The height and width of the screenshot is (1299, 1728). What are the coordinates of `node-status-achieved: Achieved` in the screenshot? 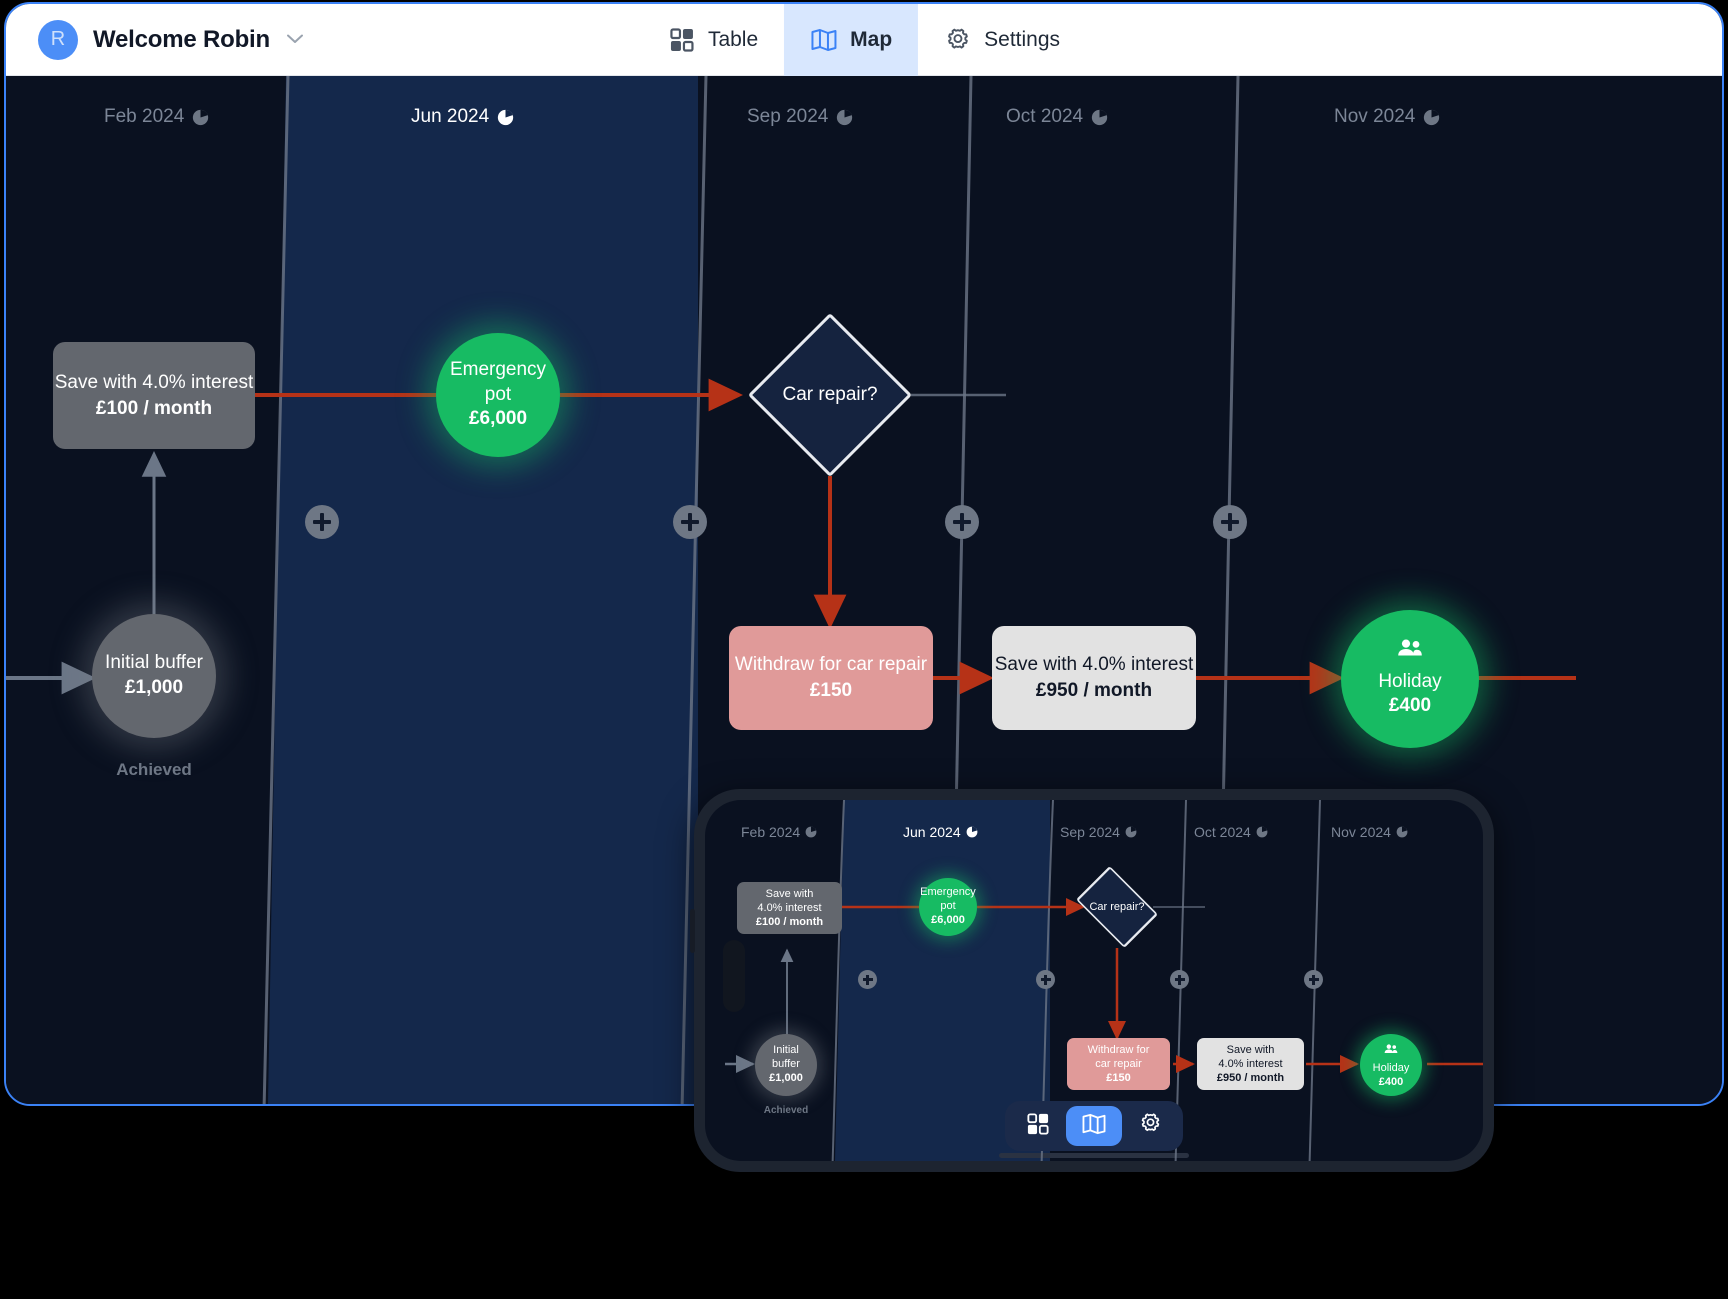 It's located at (154, 769).